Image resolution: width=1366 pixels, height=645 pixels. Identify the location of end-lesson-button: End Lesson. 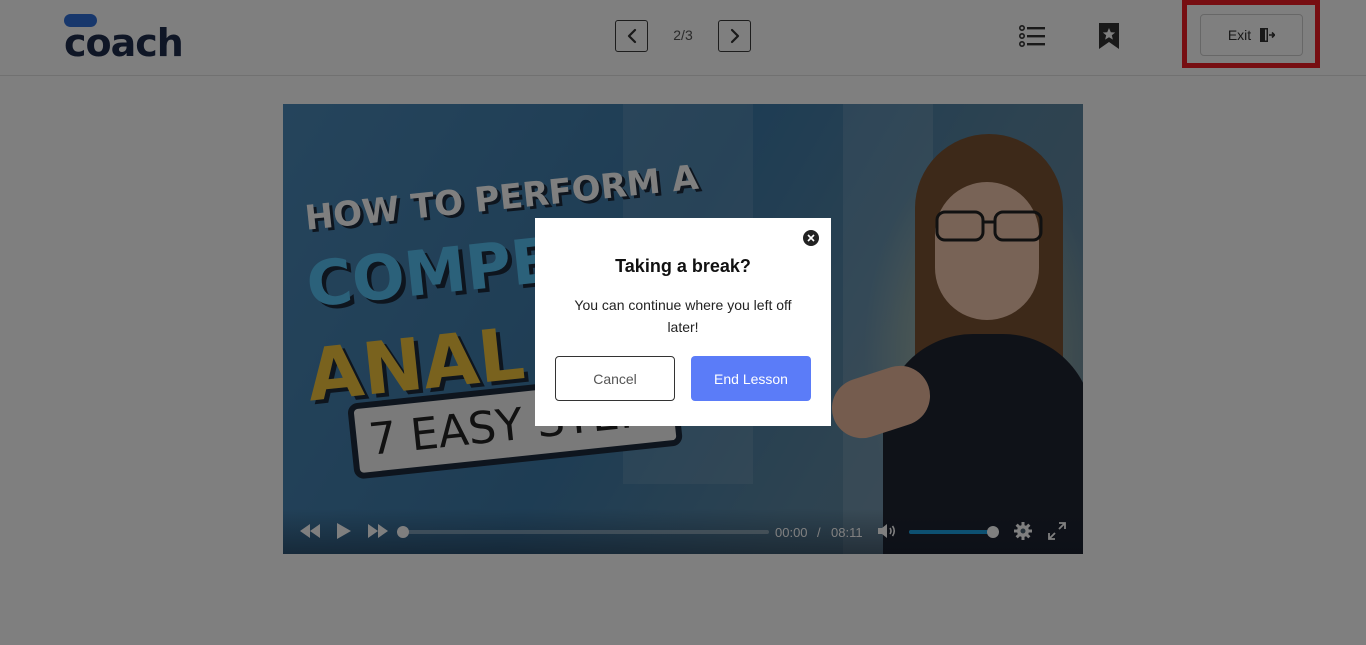
(751, 378).